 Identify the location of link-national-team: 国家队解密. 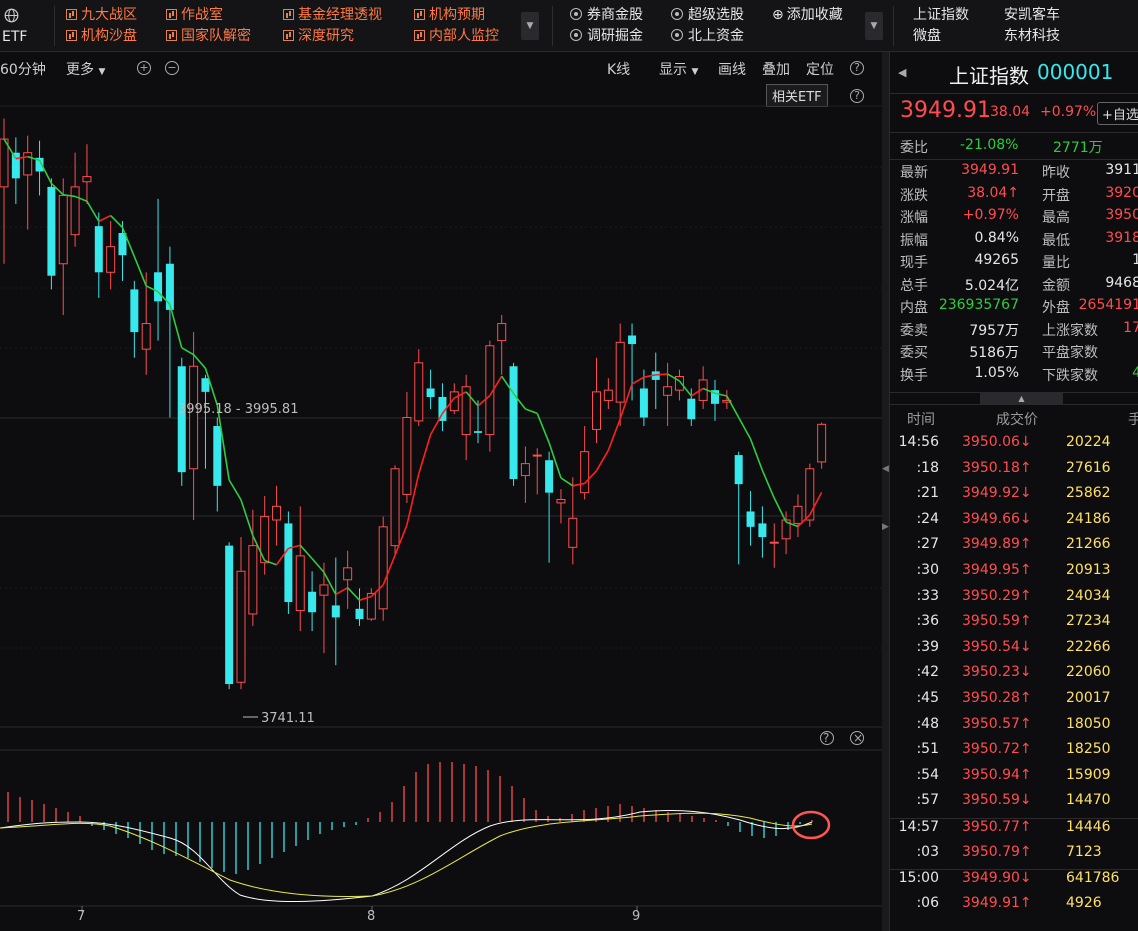
(208, 36).